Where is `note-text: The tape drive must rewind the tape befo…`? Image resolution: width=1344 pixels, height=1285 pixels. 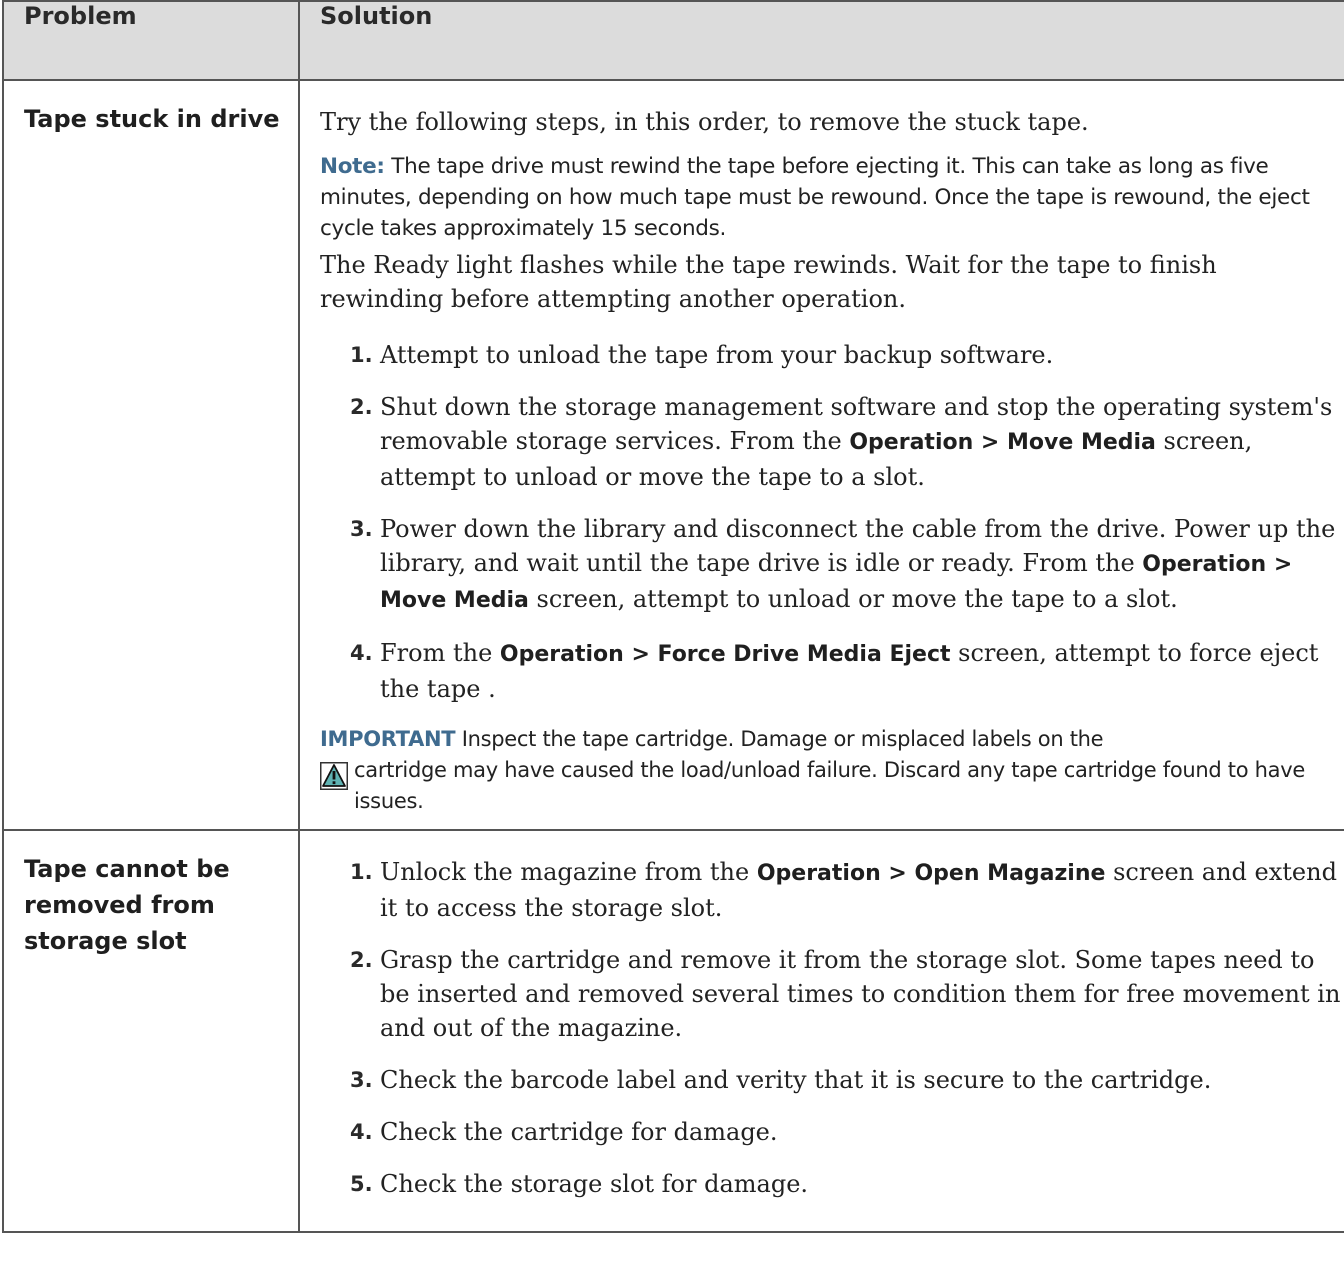 note-text: The tape drive must rewind the tape befo… is located at coordinates (815, 197).